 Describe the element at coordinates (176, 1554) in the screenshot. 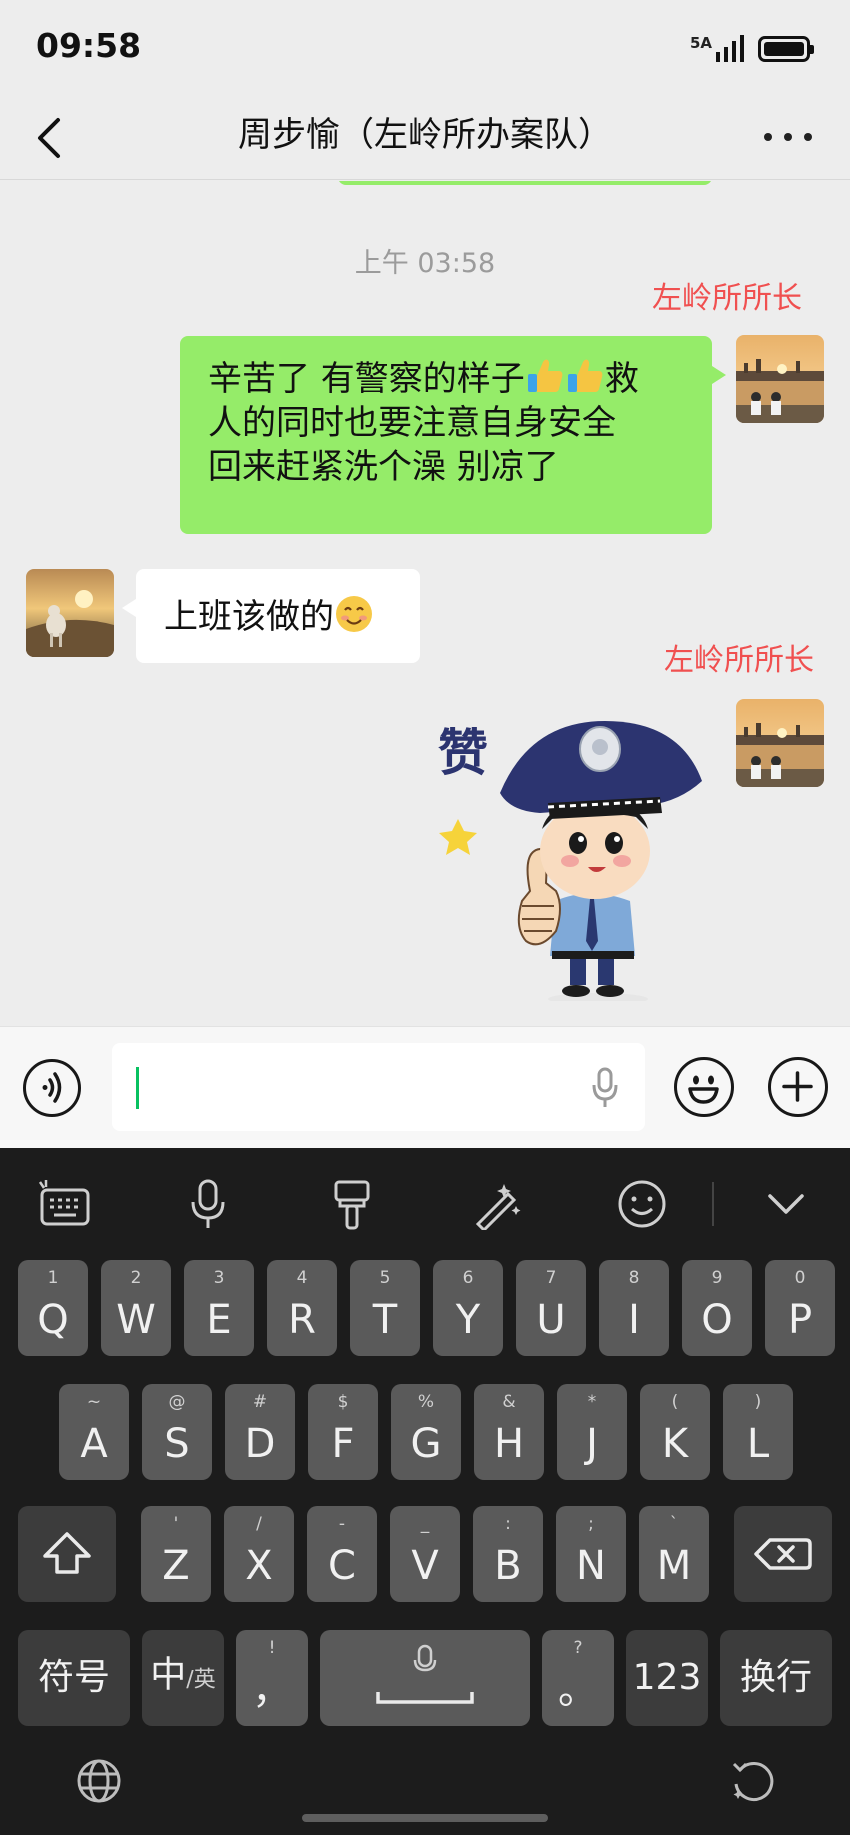

I see `key-z: ' Z` at that location.